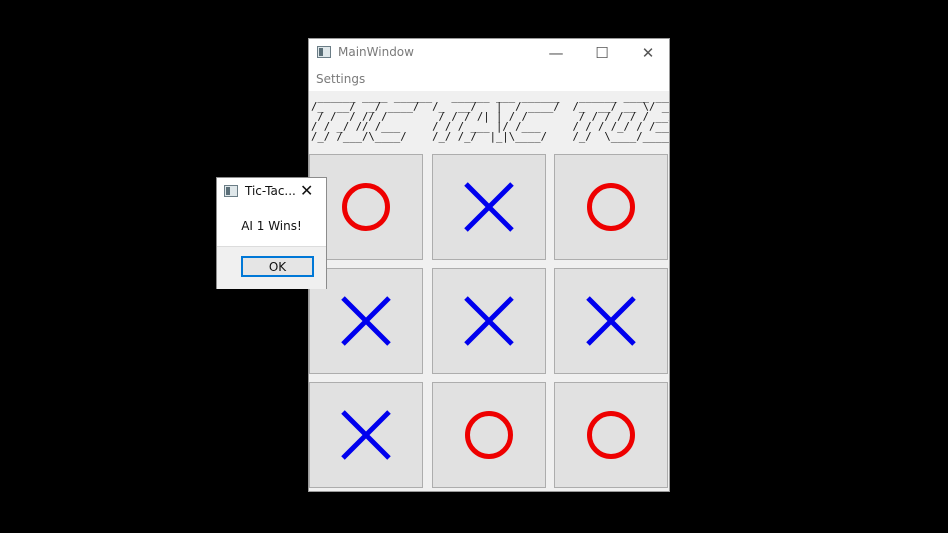  I want to click on menu-settings: Settings, so click(340, 79).